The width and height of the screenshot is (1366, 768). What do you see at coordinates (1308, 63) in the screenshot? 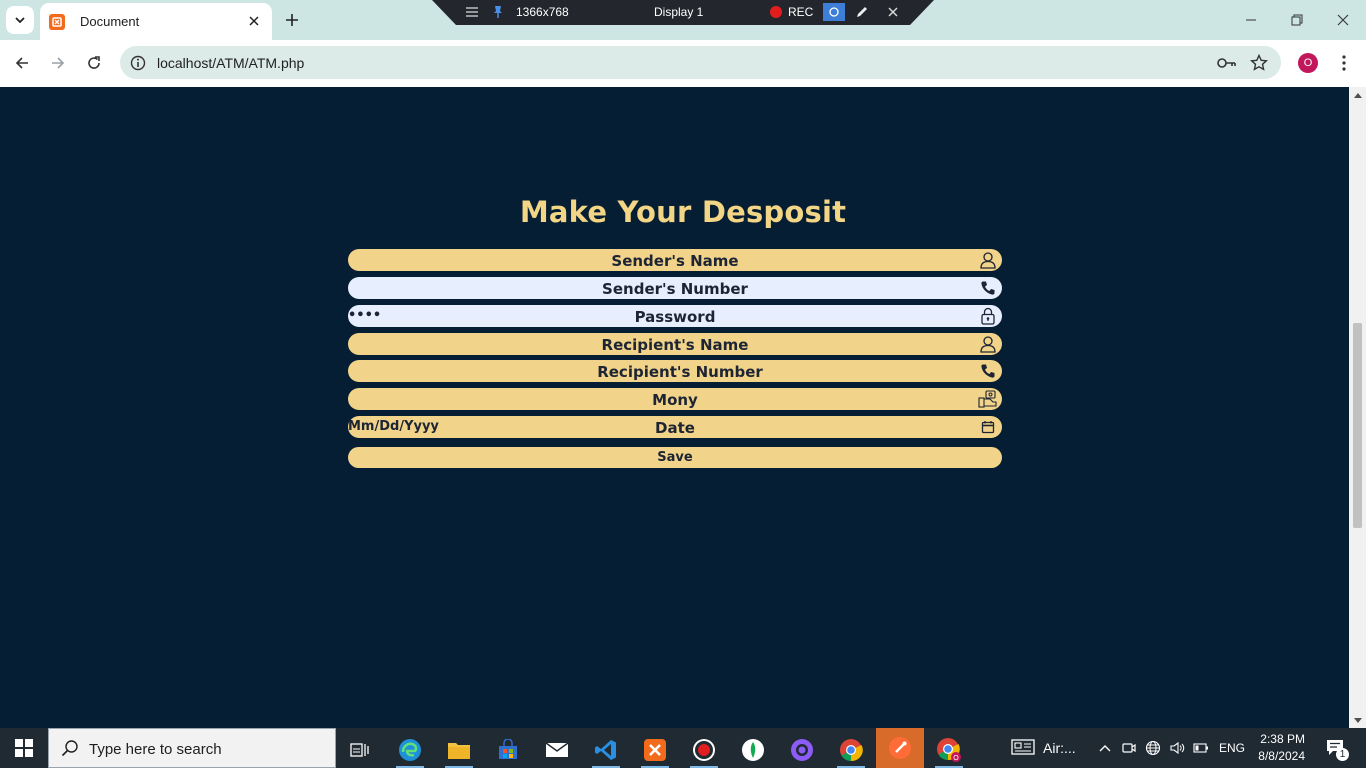
I see `profile-avatar: O` at bounding box center [1308, 63].